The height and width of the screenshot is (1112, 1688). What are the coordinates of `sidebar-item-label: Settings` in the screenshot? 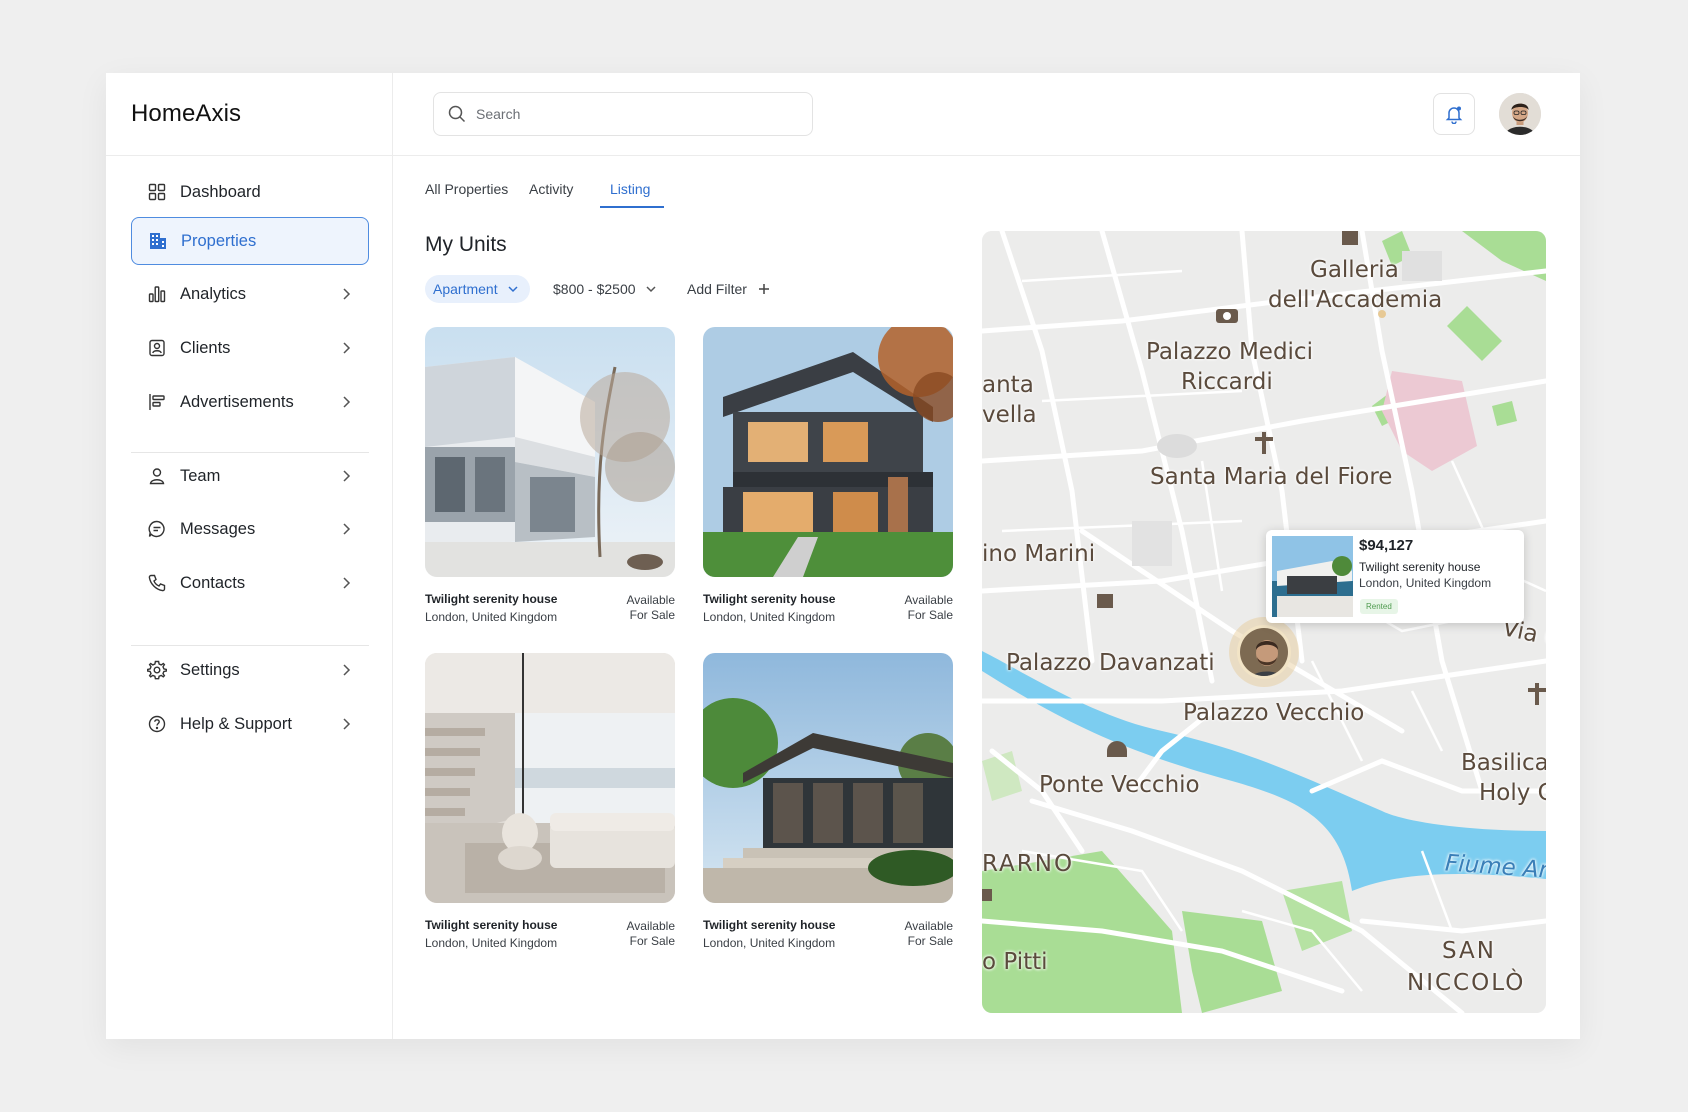 It's located at (210, 669).